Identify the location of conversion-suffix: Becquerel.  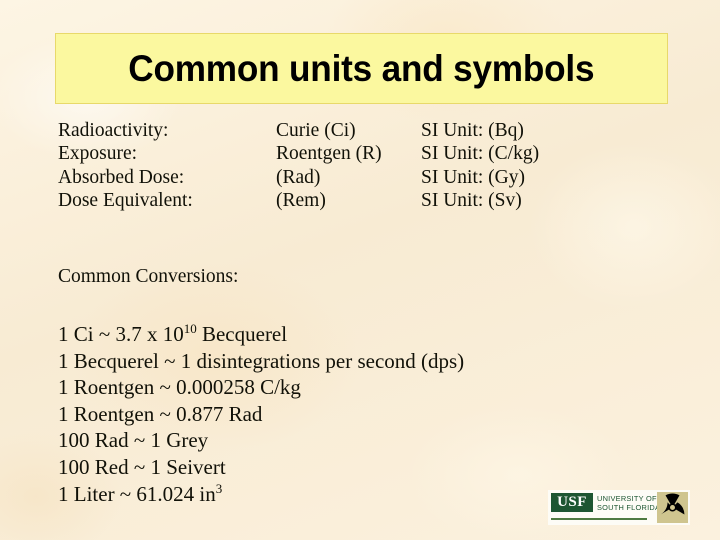
(242, 334).